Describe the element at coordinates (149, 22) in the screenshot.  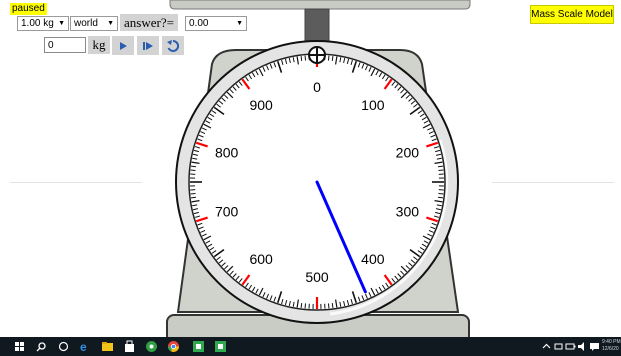
I see `answer-label: answer?=` at that location.